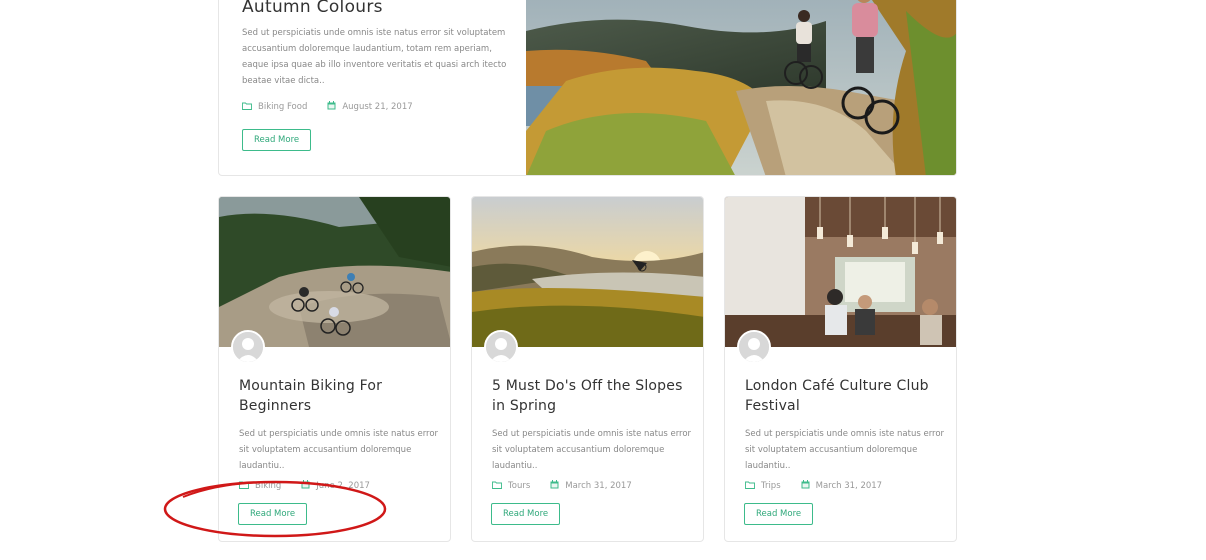 This screenshot has width=1206, height=560. I want to click on featured-post-meta: Biking Food August 21, 2017, so click(337, 107).